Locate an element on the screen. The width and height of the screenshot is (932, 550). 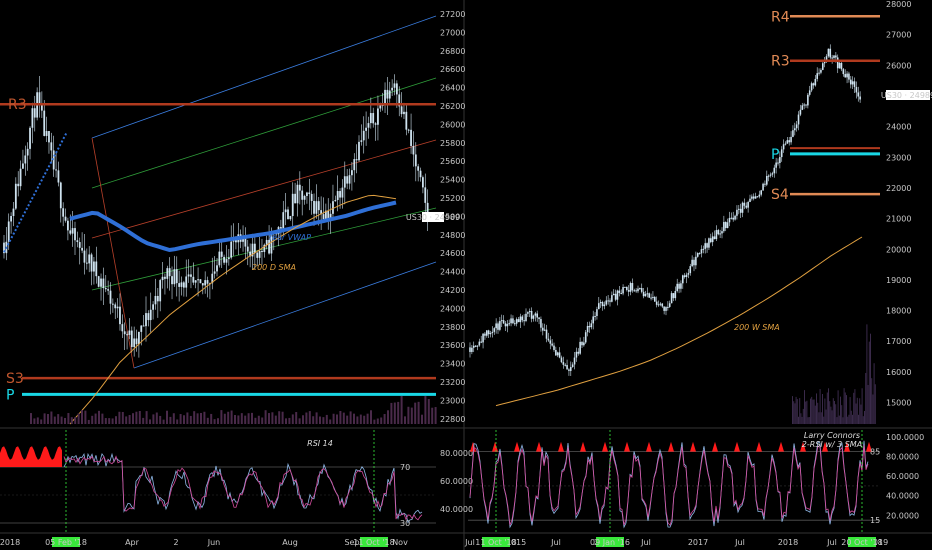
x-tick-label-right: Jul is located at coordinates (555, 542).